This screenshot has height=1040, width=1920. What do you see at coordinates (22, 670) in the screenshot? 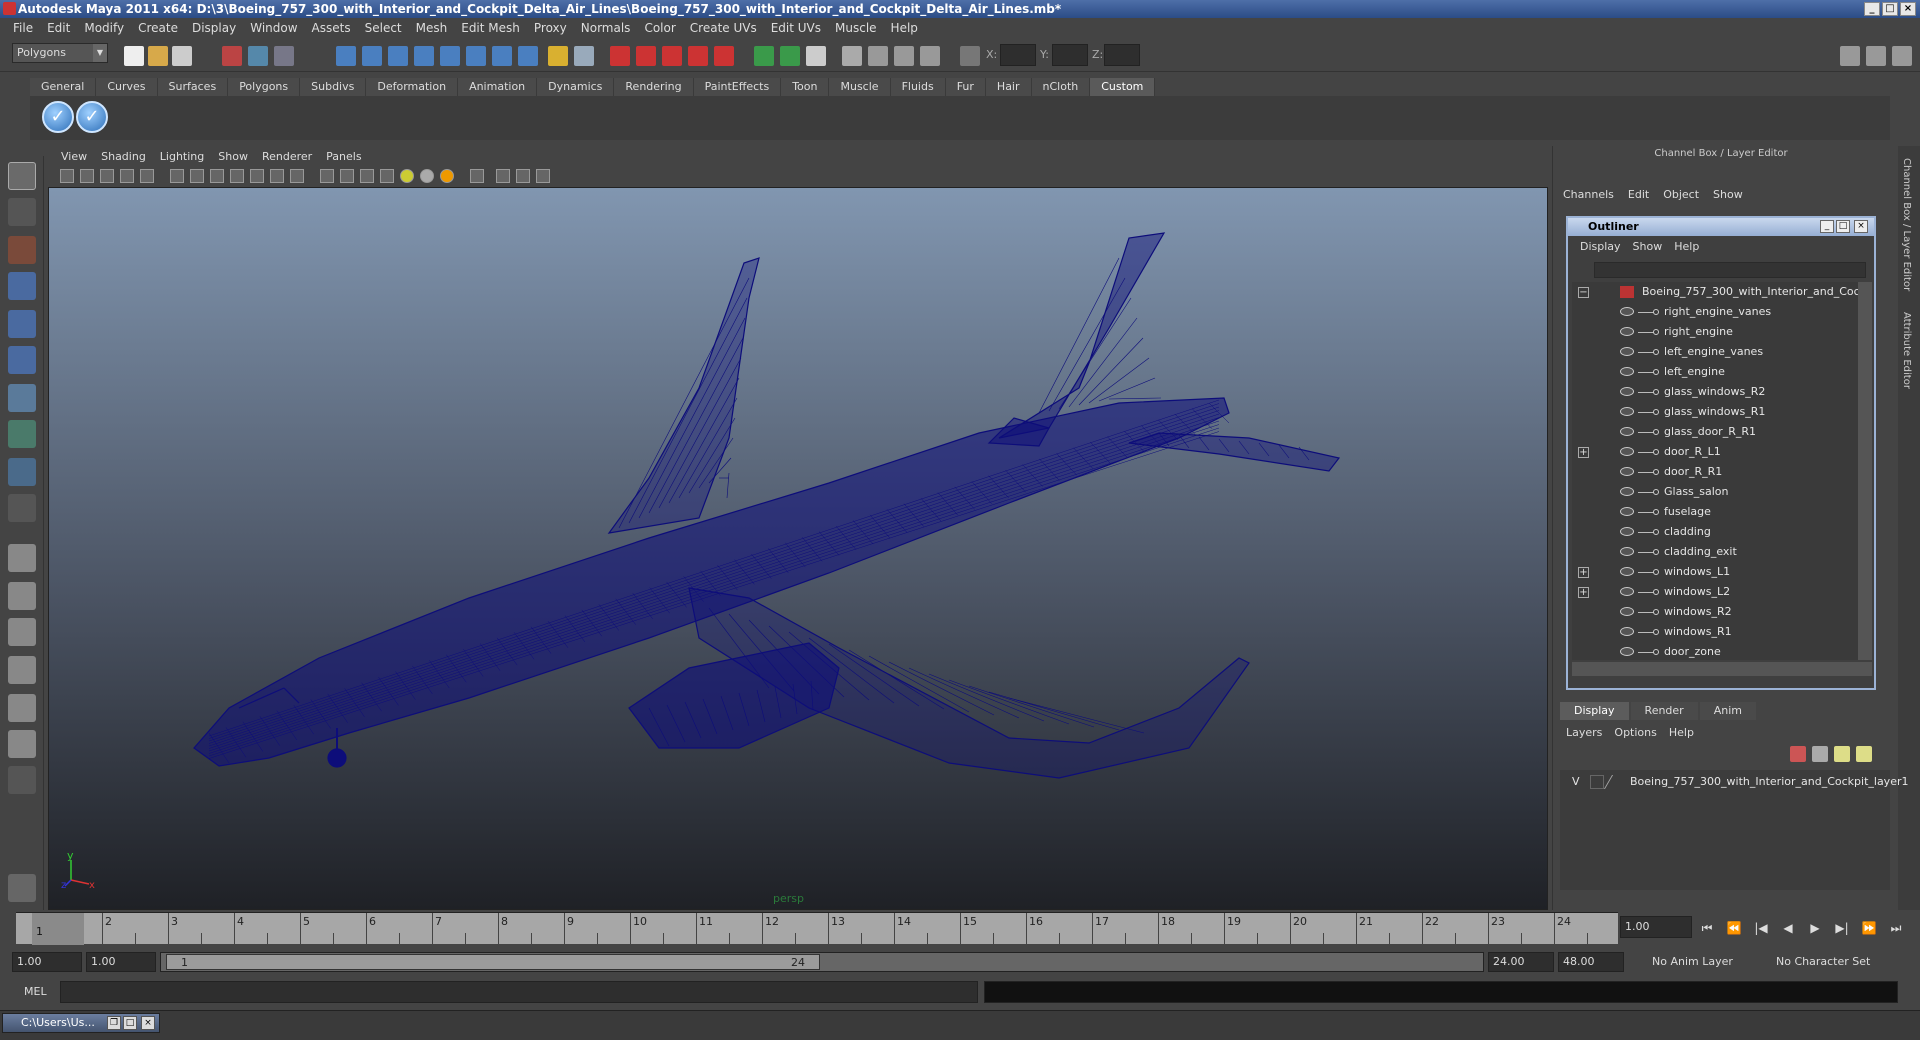
I see `persp-graph-layout-icon` at bounding box center [22, 670].